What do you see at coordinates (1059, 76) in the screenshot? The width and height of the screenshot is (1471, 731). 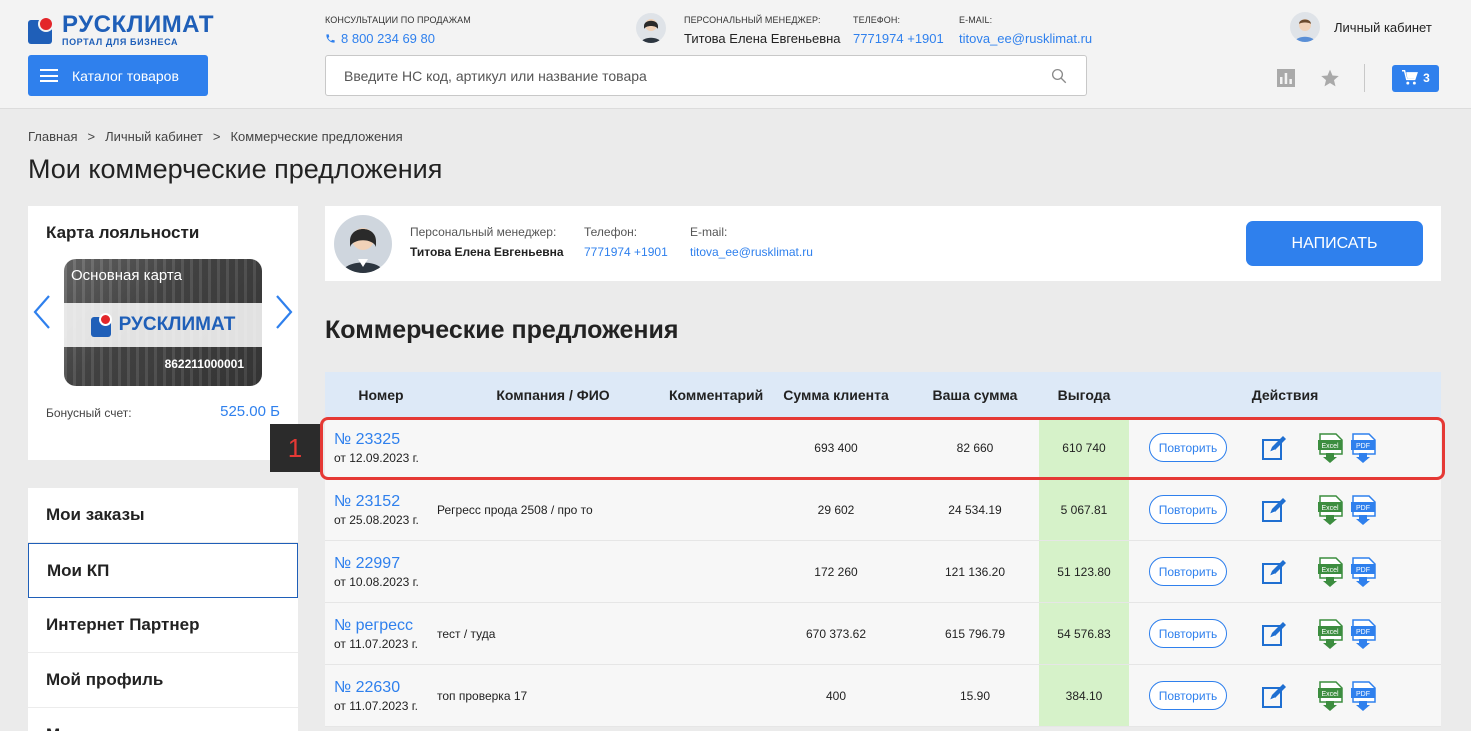 I see `search-icon` at bounding box center [1059, 76].